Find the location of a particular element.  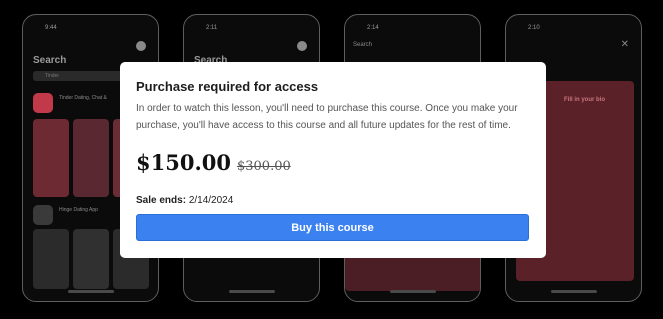

sale-ends-date: 2/14/2024 is located at coordinates (211, 200).